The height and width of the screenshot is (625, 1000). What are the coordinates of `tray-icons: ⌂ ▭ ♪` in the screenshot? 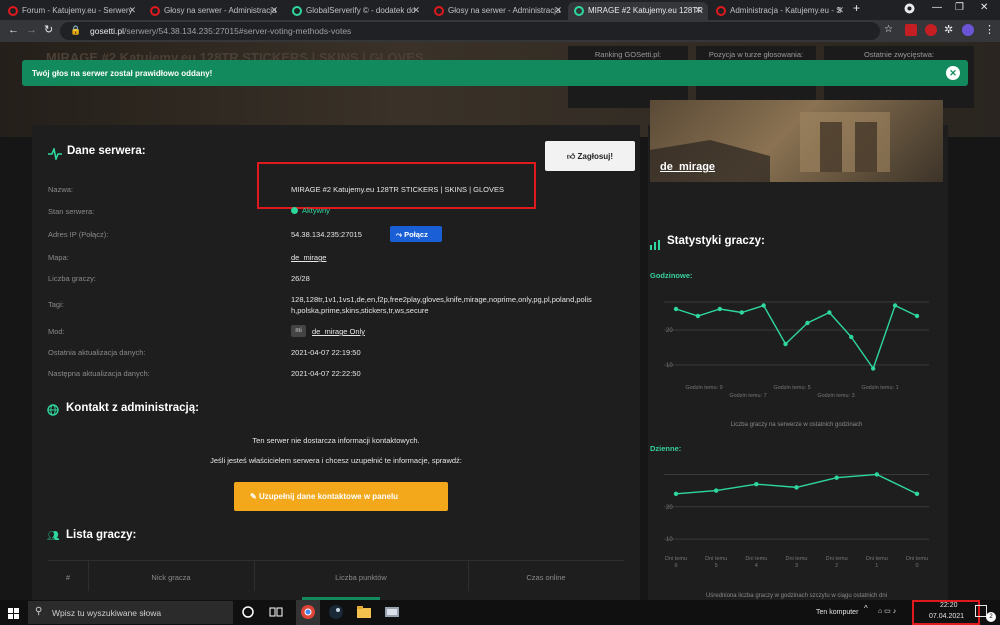 It's located at (887, 611).